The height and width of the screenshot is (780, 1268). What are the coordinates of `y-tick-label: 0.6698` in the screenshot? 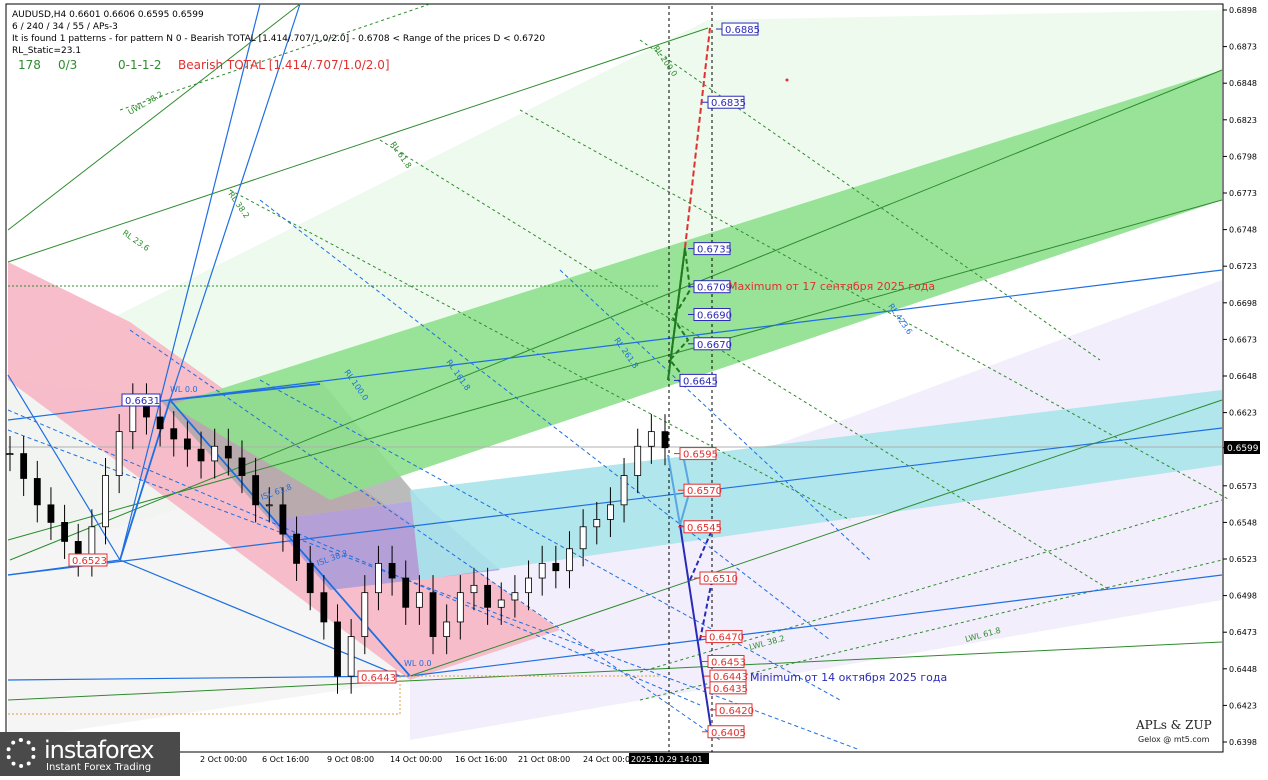 It's located at (1243, 303).